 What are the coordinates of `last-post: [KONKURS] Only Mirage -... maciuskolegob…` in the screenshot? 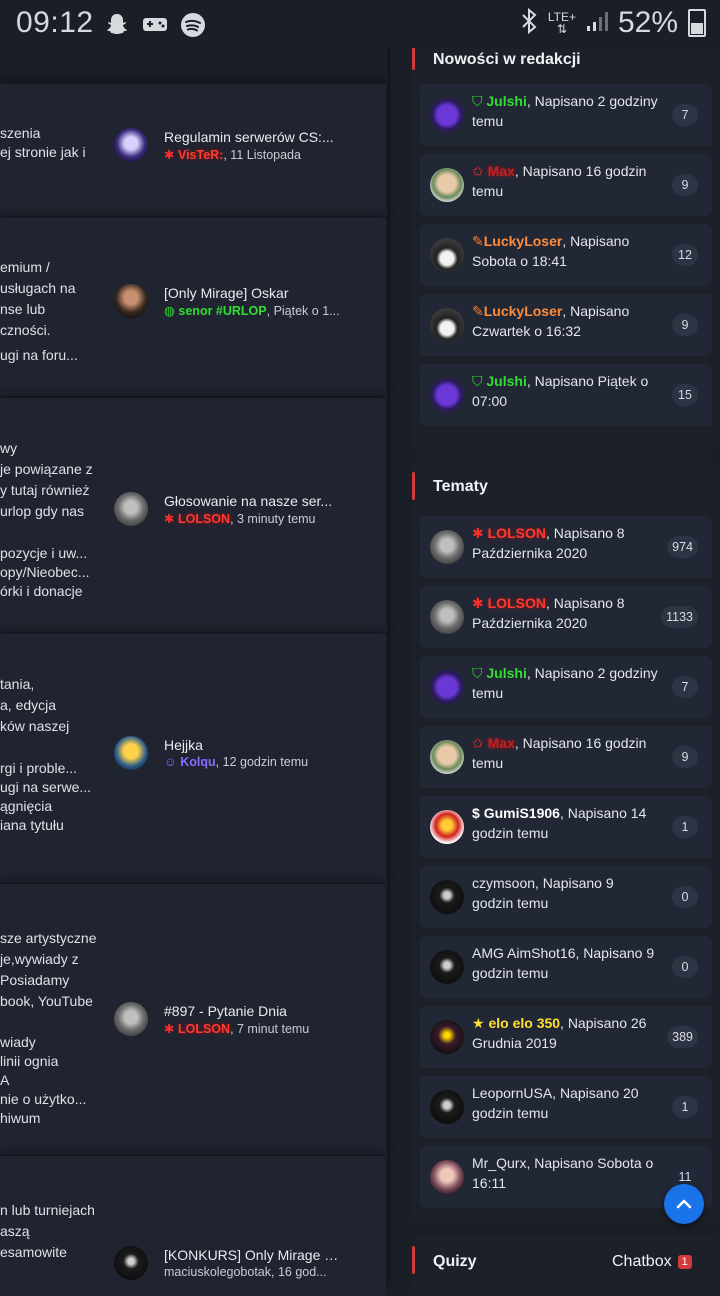 It's located at (229, 1263).